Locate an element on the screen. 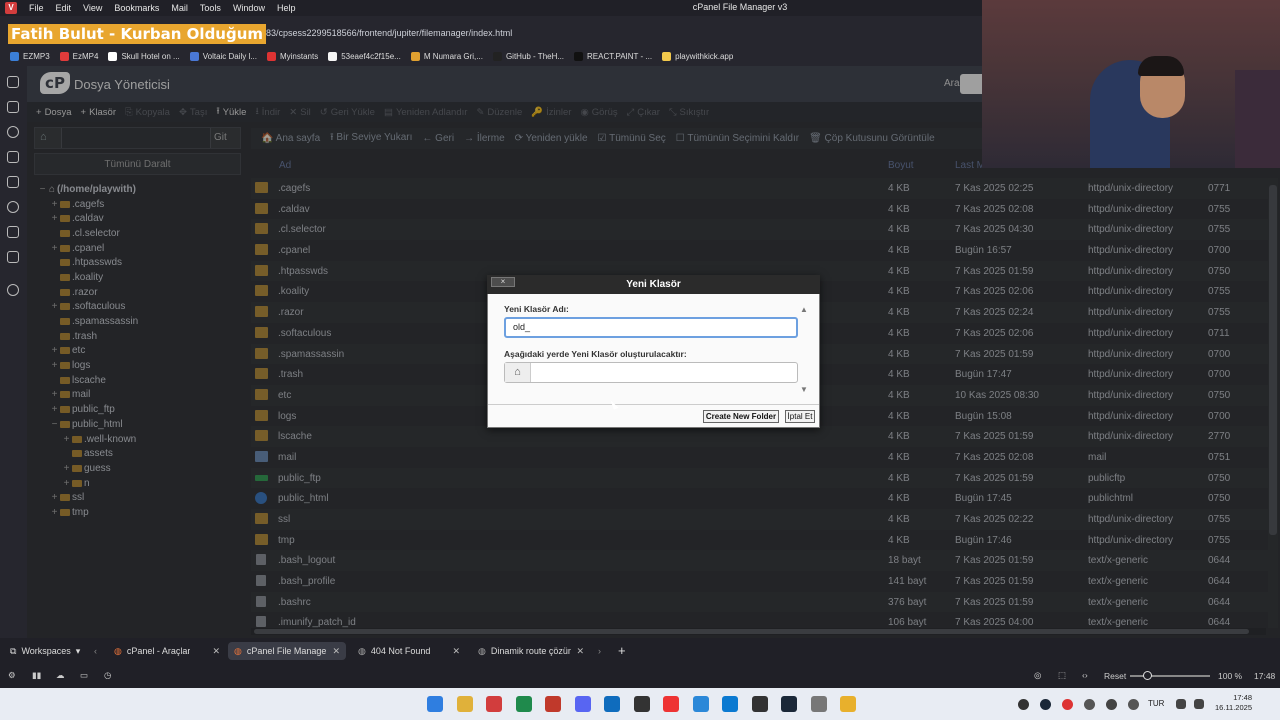 The width and height of the screenshot is (1280, 720). menu-bookmarks: Bookmarks is located at coordinates (136, 8).